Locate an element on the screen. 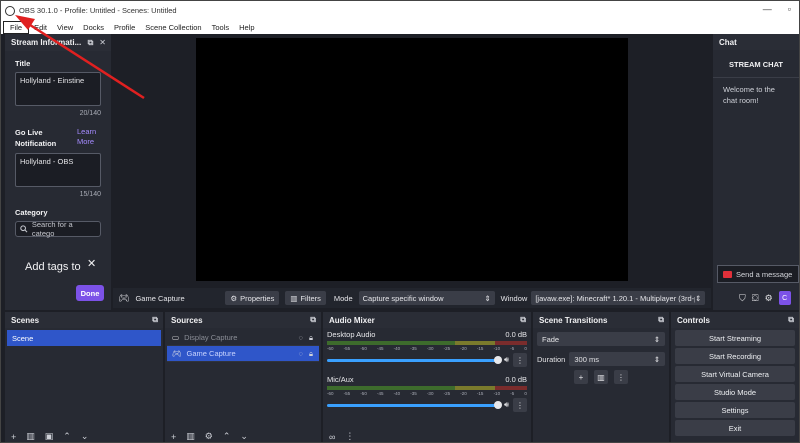 Image resolution: width=800 pixels, height=443 pixels. annotation-arrow is located at coordinates (80, 57).